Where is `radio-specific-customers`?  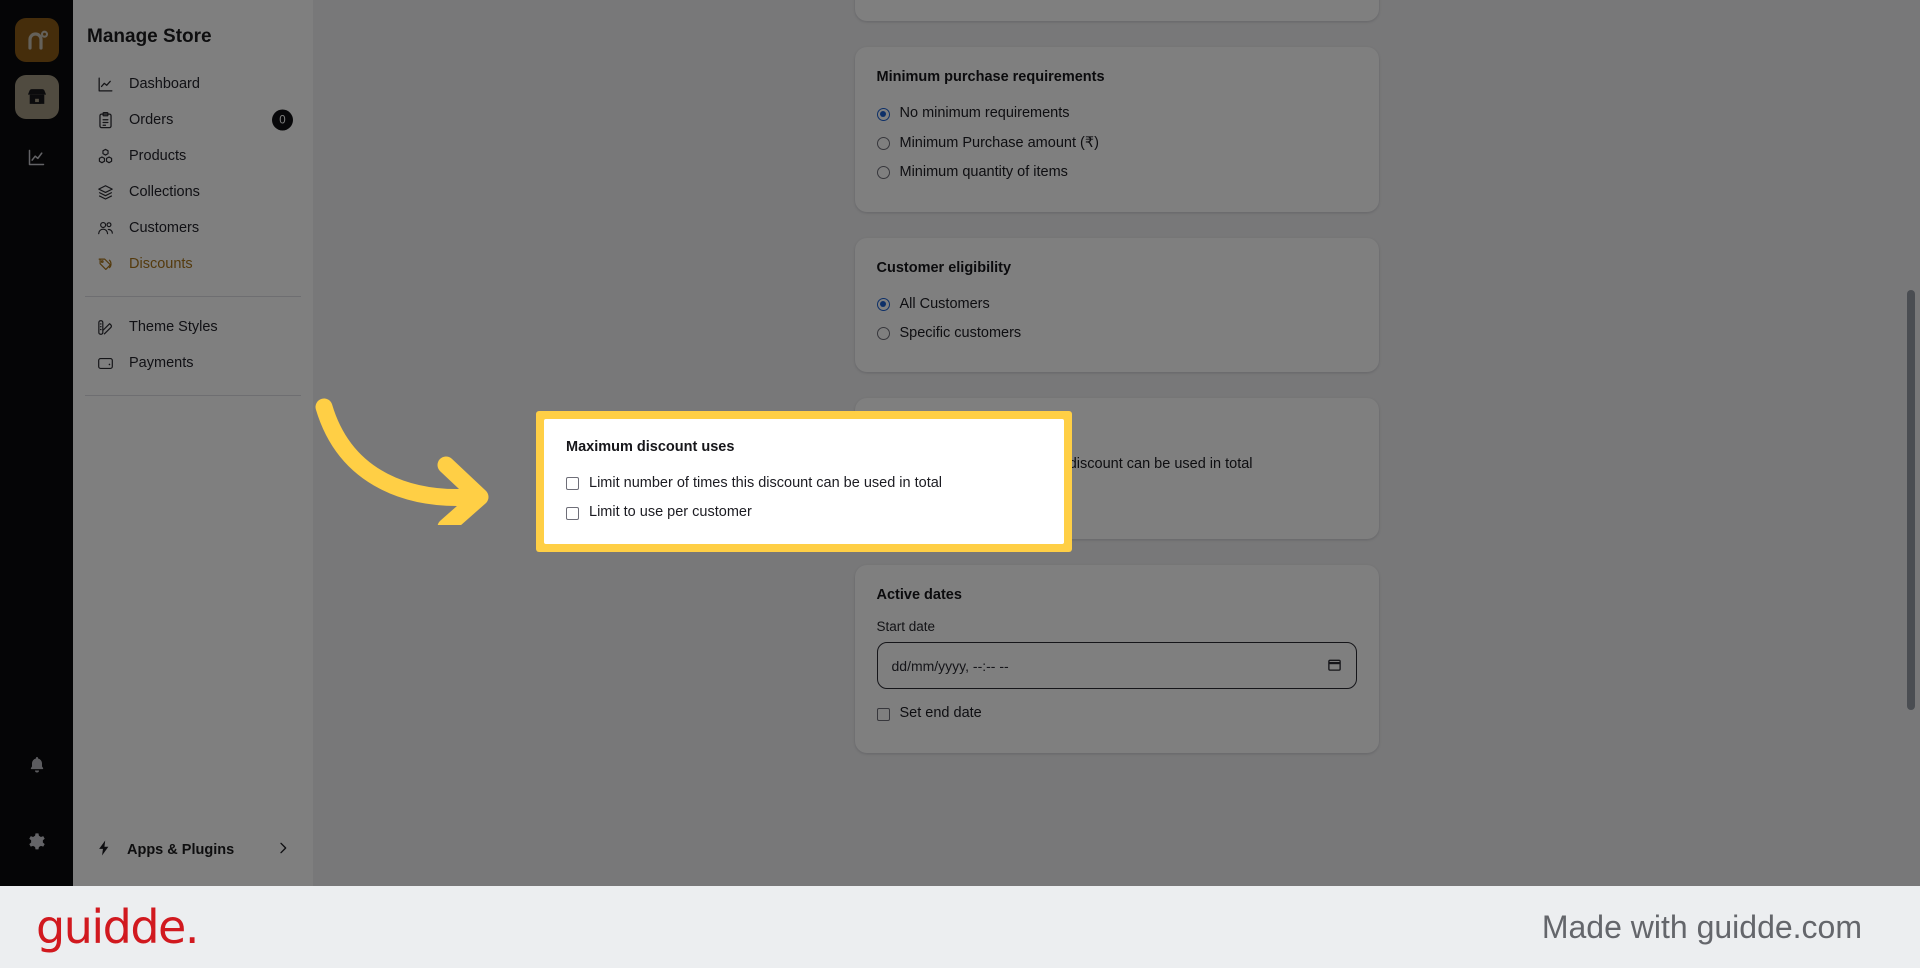
radio-specific-customers is located at coordinates (883, 334).